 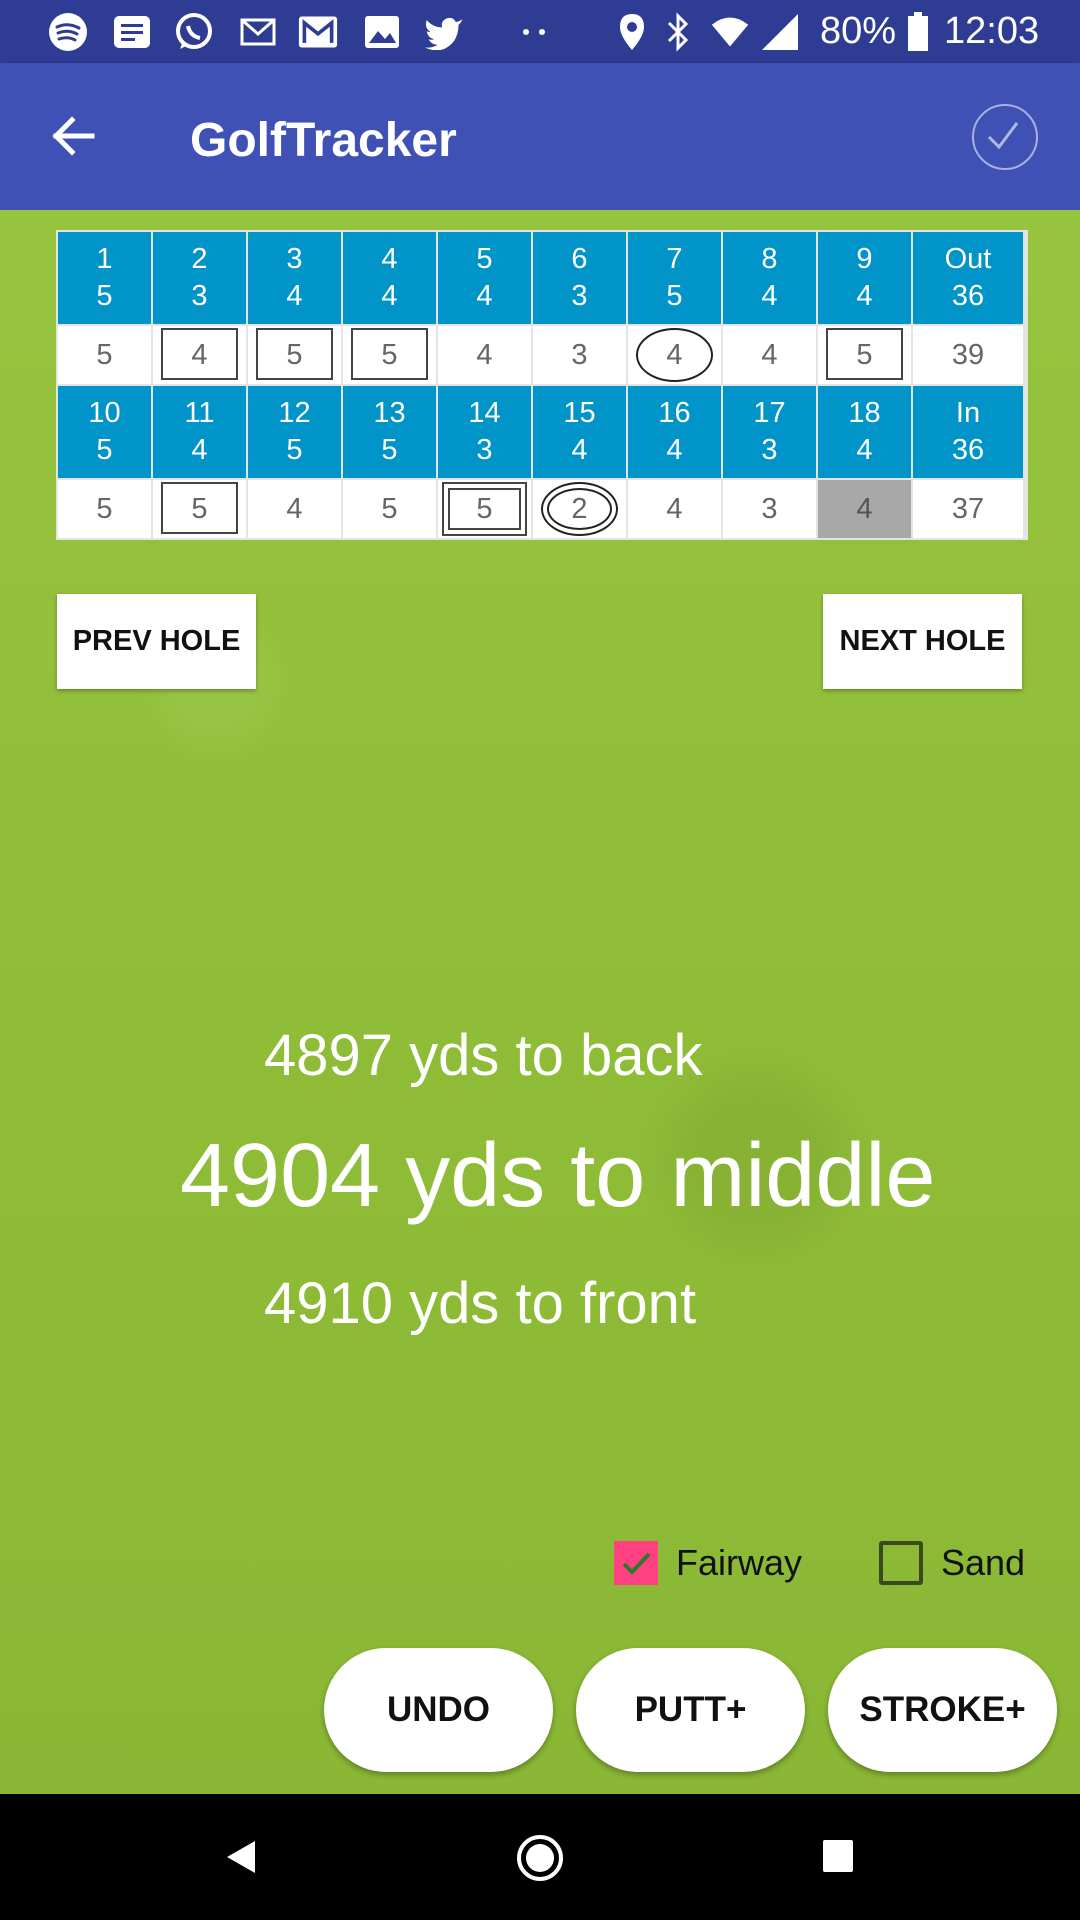 I want to click on back_nine-total-header: In 36, so click(x=968, y=432).